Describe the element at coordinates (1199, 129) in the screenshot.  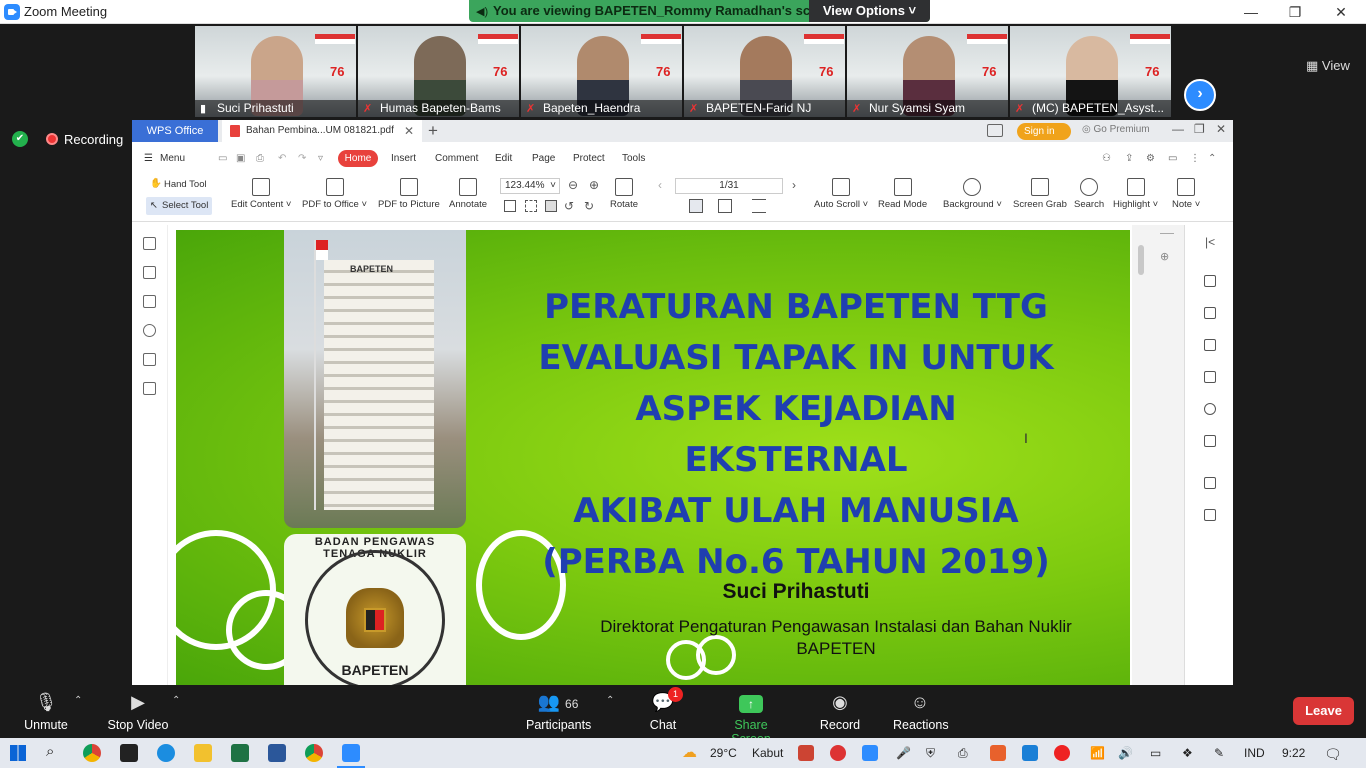
I see `wps-restore-icon: ❐` at that location.